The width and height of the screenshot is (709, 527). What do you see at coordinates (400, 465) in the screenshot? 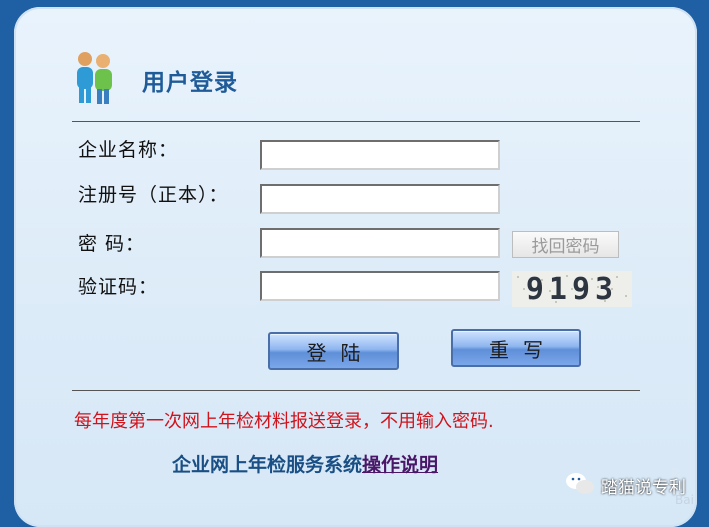
I see `operation-guide-link: 操作说明` at bounding box center [400, 465].